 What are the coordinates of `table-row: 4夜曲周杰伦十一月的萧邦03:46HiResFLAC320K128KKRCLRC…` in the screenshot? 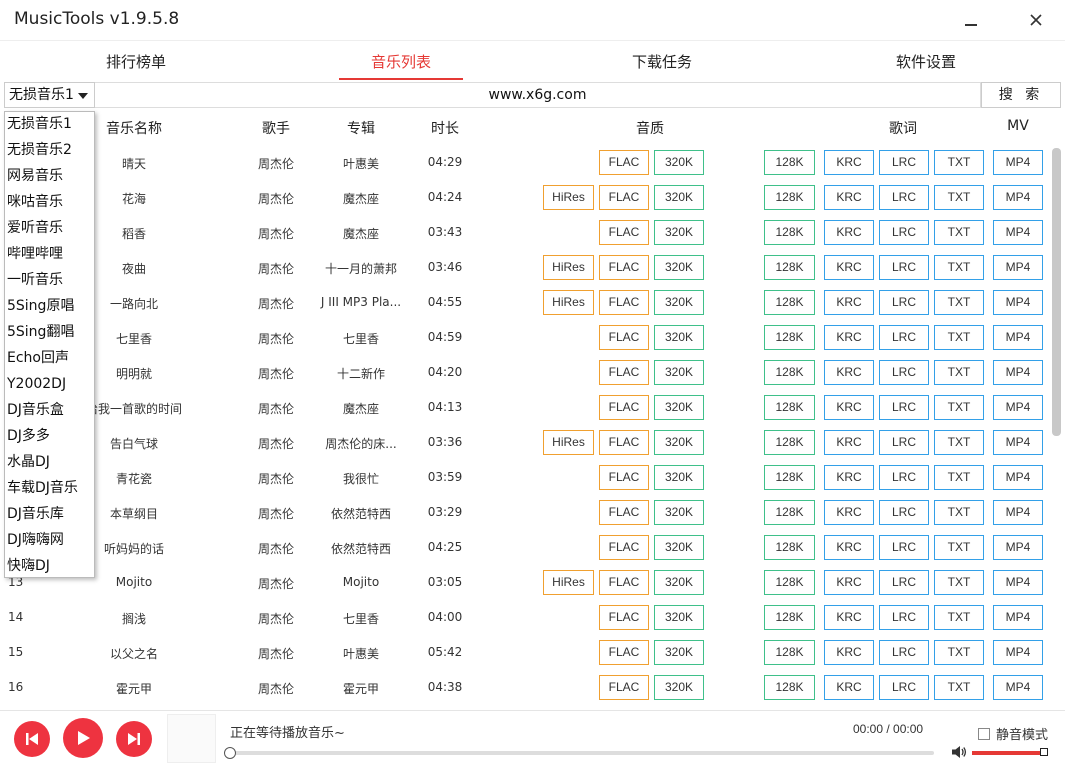 It's located at (525, 267).